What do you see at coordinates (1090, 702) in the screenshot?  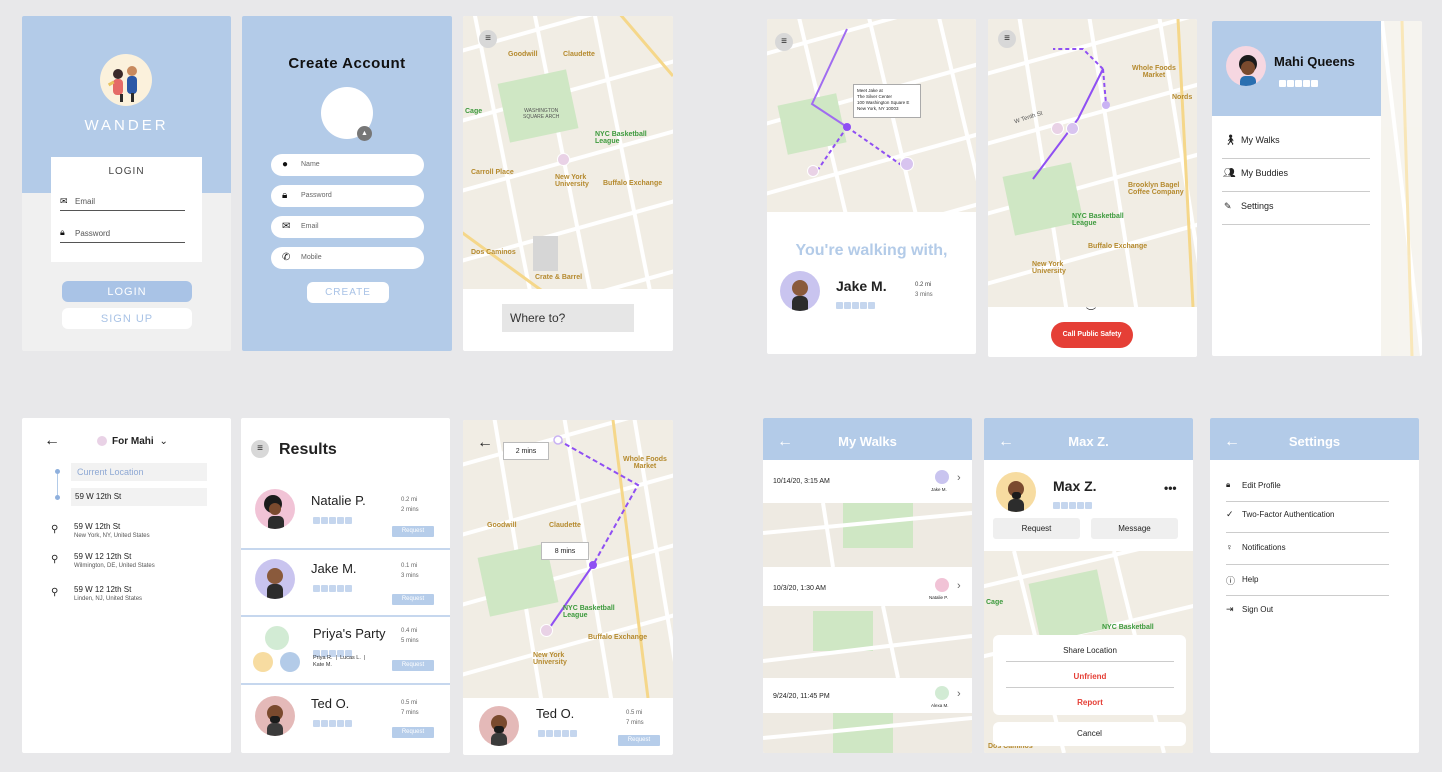 I see `report-option: Report` at bounding box center [1090, 702].